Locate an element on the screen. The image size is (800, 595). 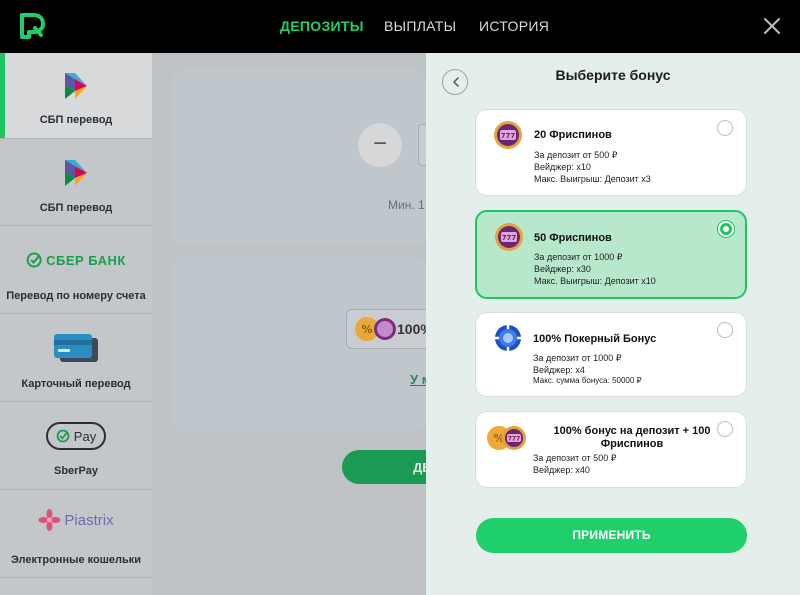
bonus-wager: Вейджер: x4 is located at coordinates (559, 370).